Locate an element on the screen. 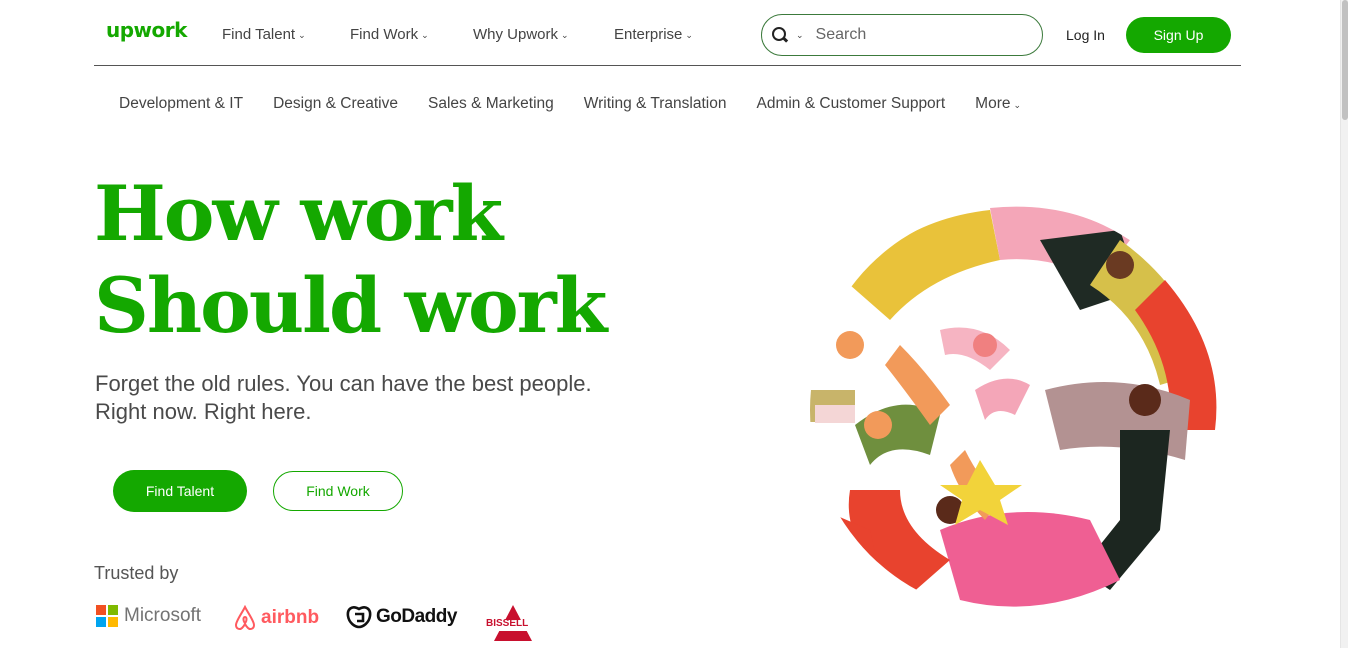  nav-why-upwork-label: Why Upwork is located at coordinates (516, 34).